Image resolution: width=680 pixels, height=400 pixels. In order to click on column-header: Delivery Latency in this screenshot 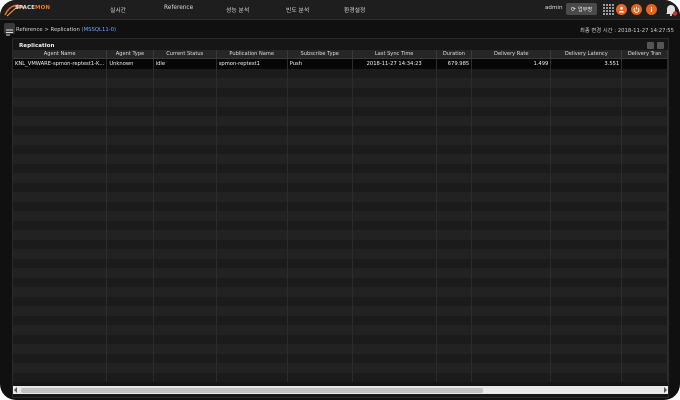, I will do `click(586, 54)`.